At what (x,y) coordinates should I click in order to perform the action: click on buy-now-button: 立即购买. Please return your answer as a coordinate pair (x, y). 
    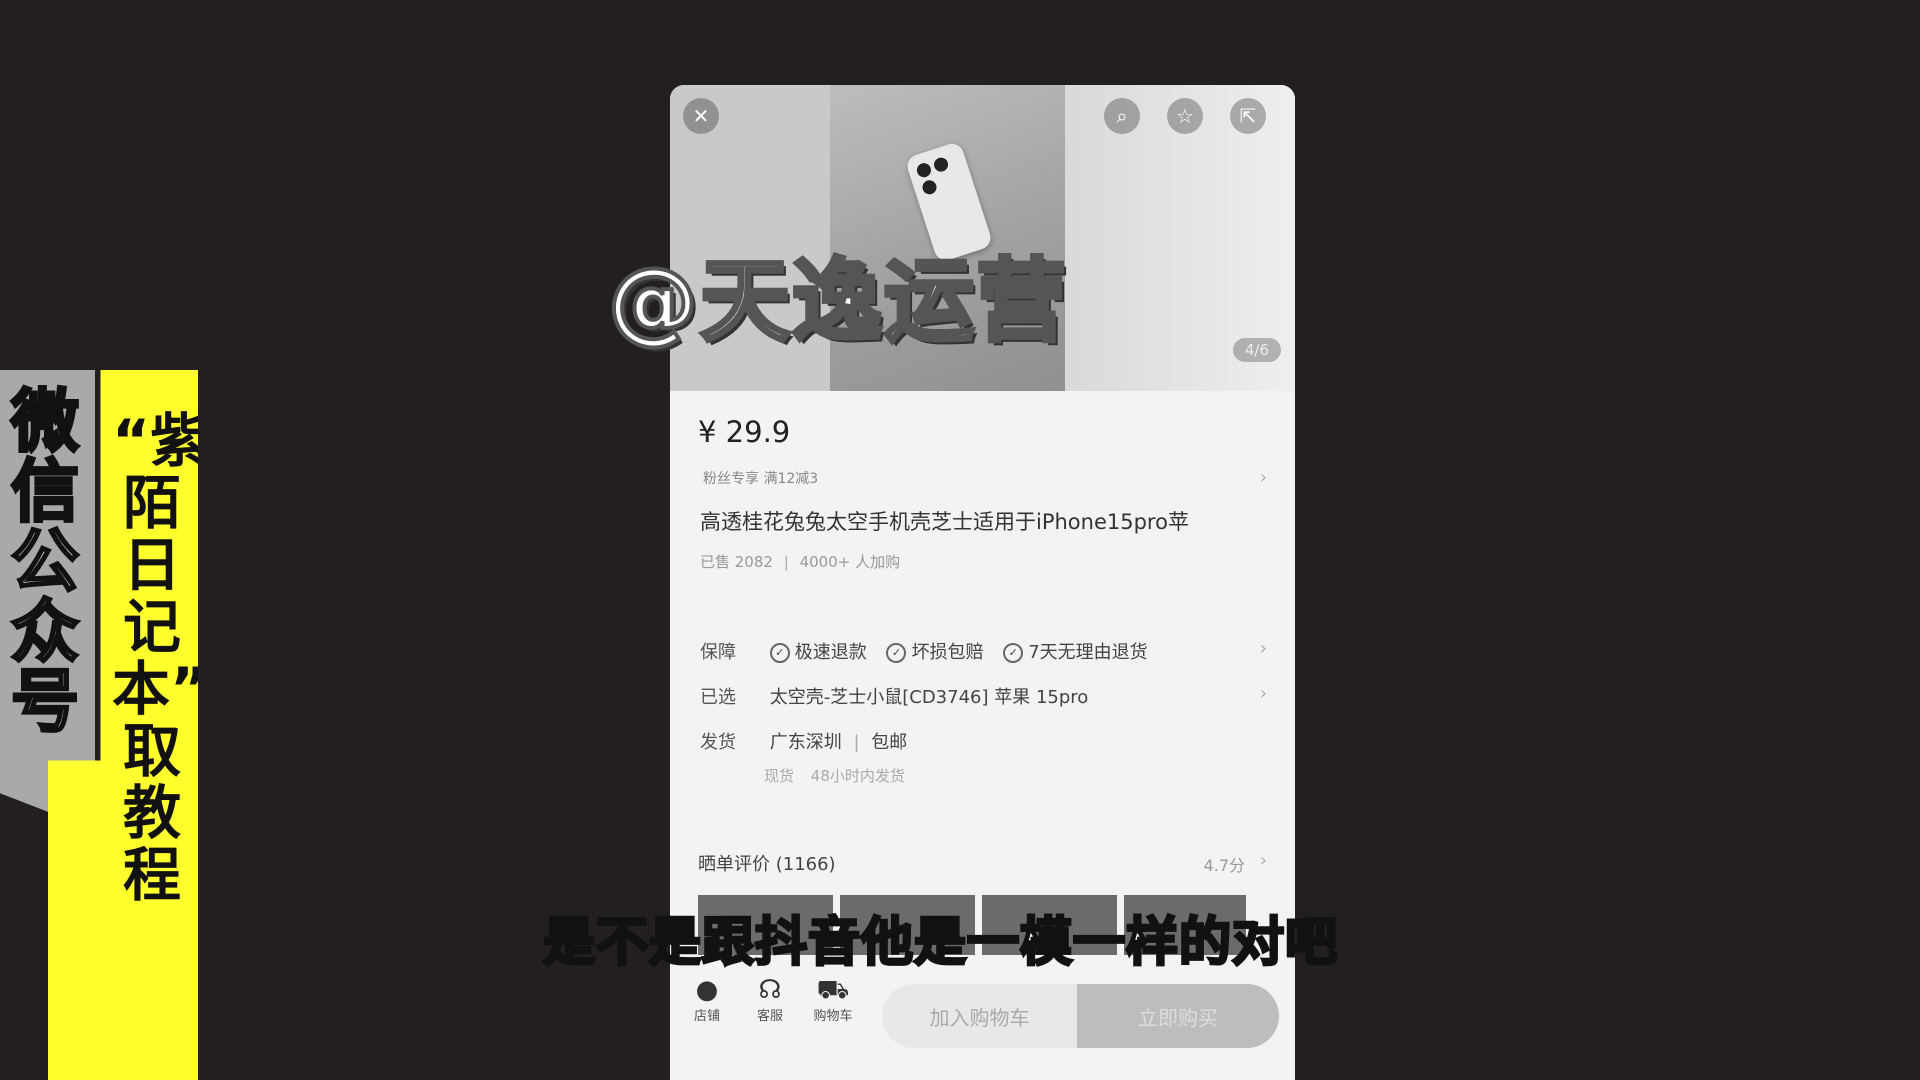
    Looking at the image, I should click on (1178, 1016).